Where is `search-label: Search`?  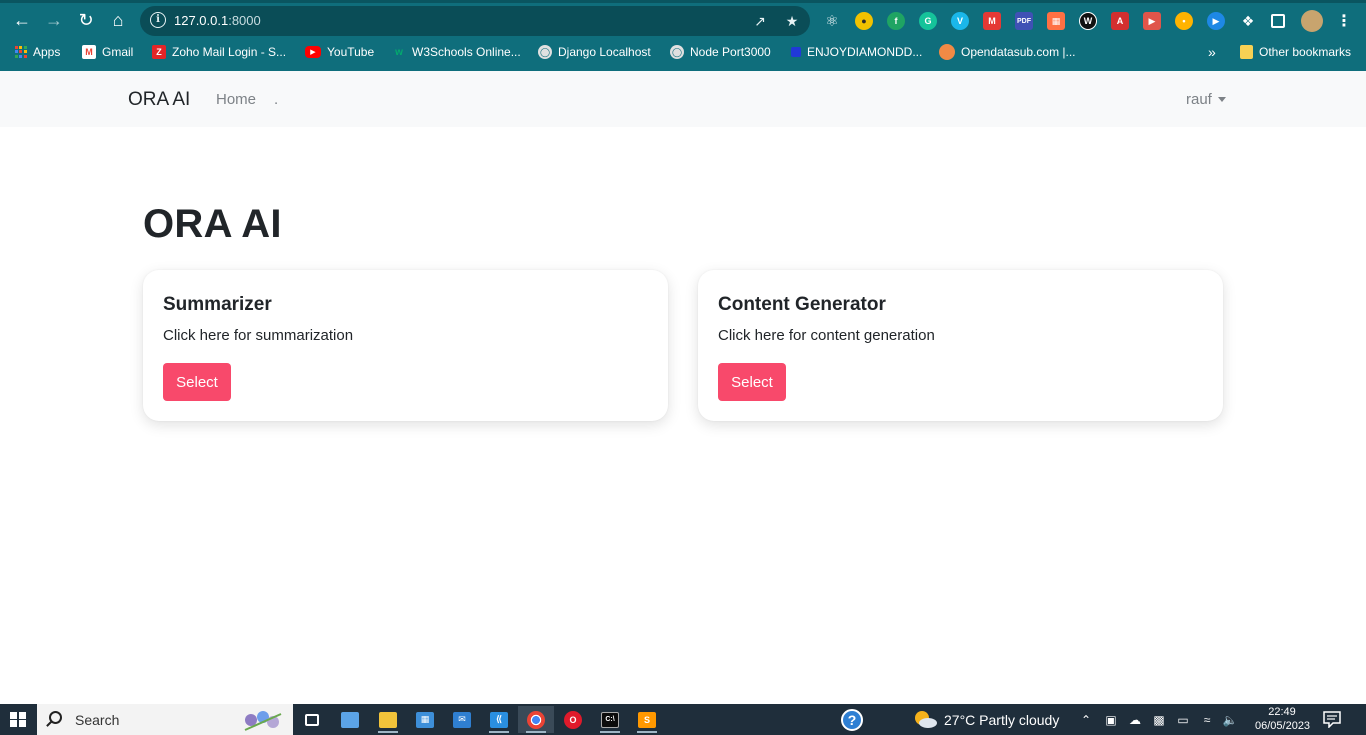 search-label: Search is located at coordinates (97, 720).